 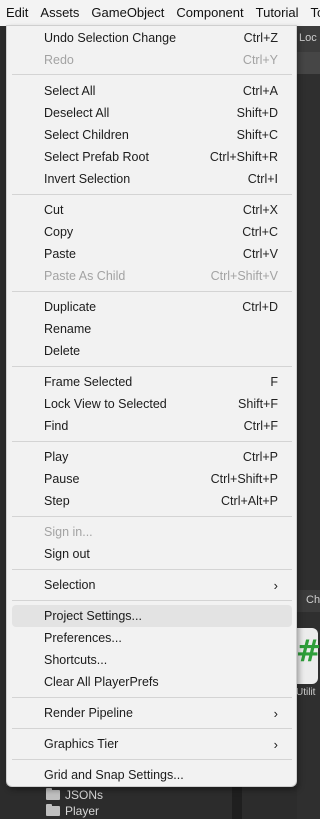 What do you see at coordinates (152, 329) in the screenshot?
I see `menu-item-rename: Rename` at bounding box center [152, 329].